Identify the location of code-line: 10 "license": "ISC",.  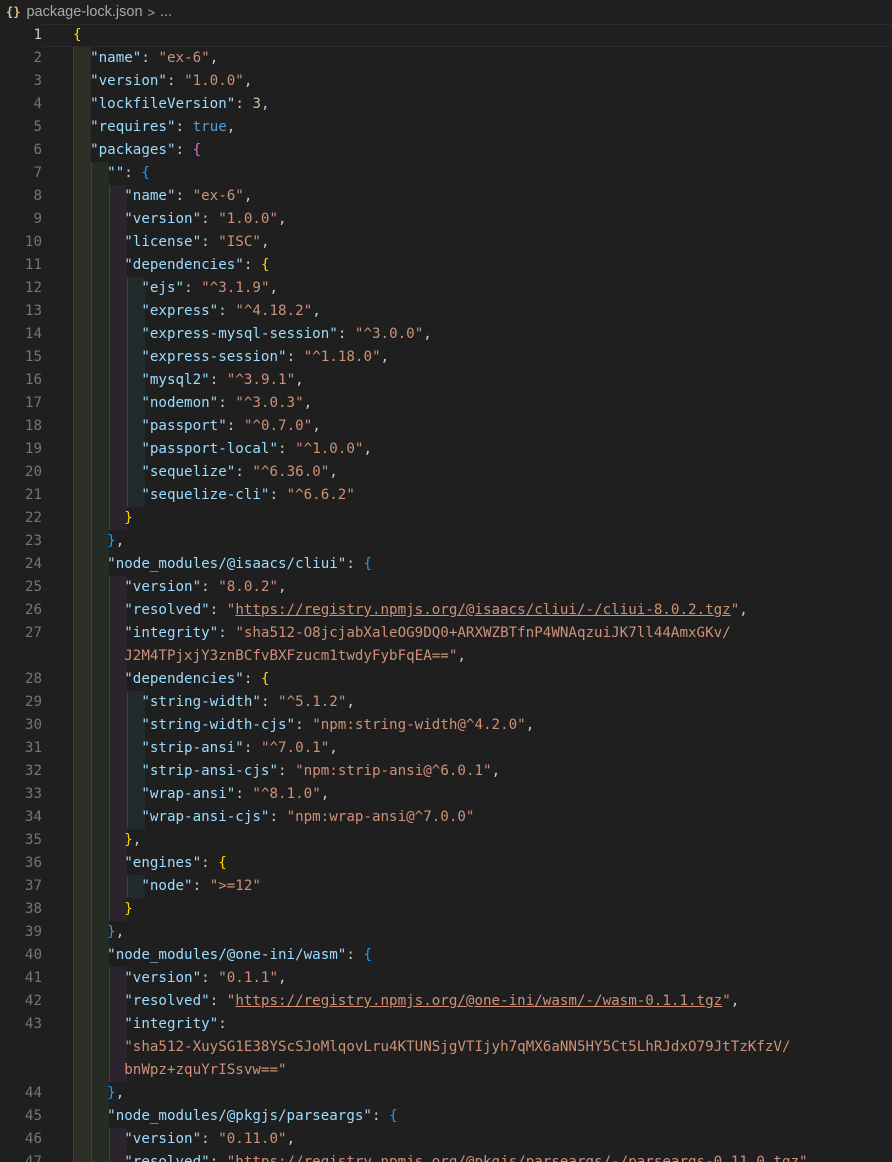
(446, 242).